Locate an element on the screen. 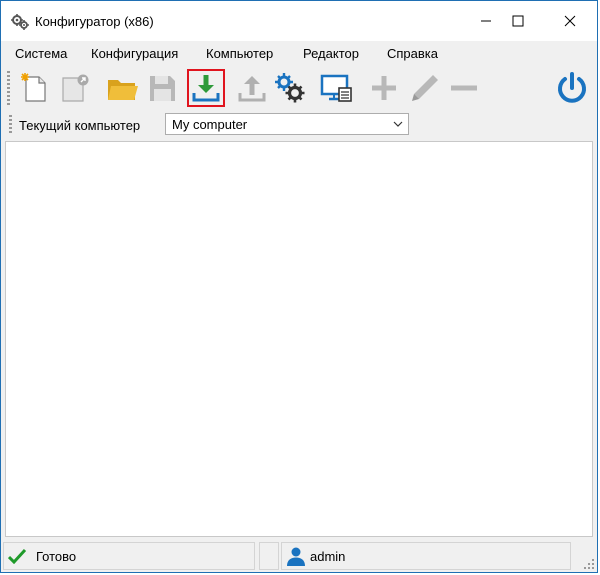 This screenshot has width=600, height=575. computer-screen-icon is located at coordinates (336, 88).